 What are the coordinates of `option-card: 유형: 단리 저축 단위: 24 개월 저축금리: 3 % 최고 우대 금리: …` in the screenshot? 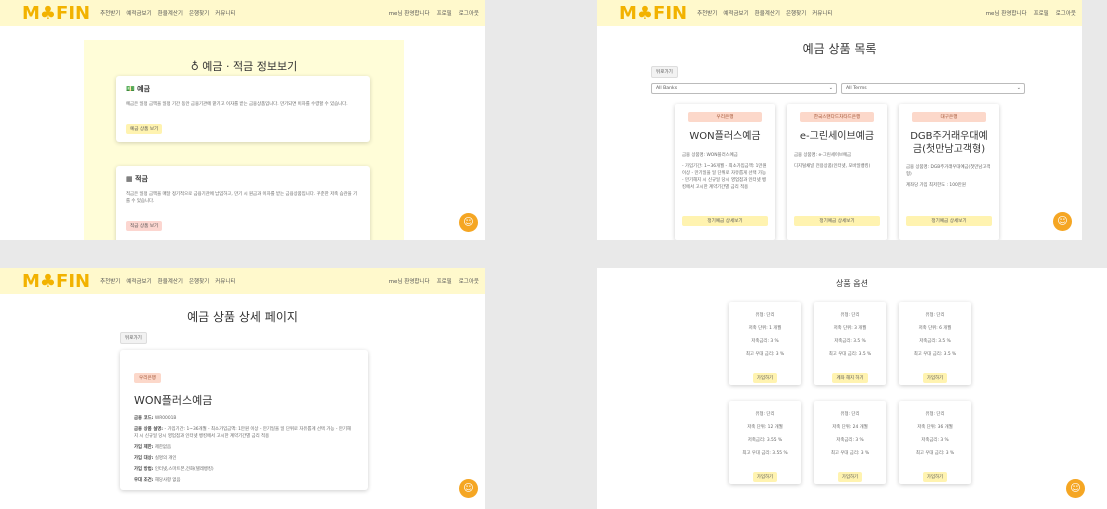 It's located at (850, 442).